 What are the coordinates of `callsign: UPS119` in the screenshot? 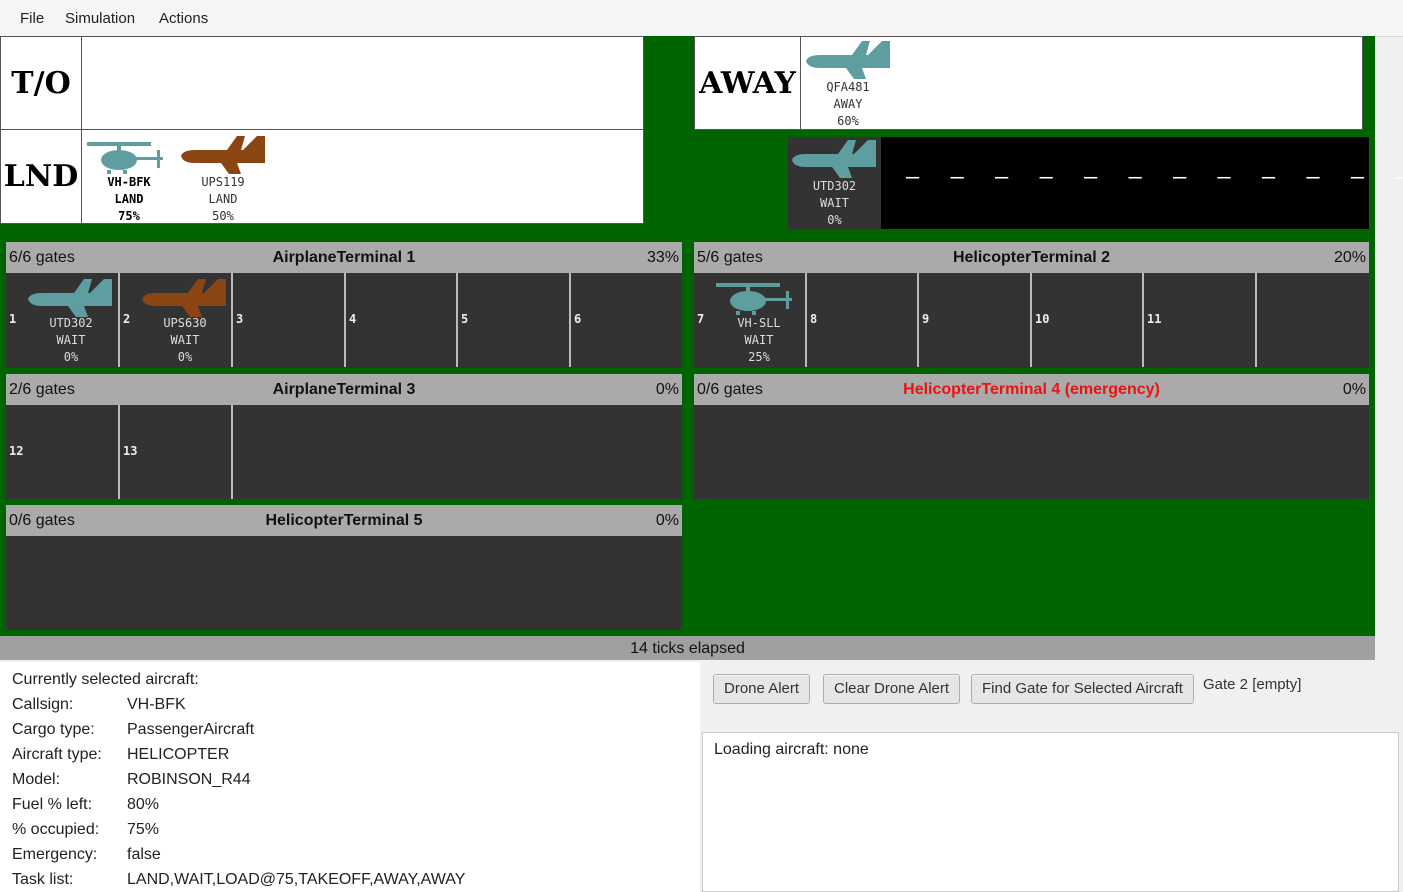 It's located at (223, 182).